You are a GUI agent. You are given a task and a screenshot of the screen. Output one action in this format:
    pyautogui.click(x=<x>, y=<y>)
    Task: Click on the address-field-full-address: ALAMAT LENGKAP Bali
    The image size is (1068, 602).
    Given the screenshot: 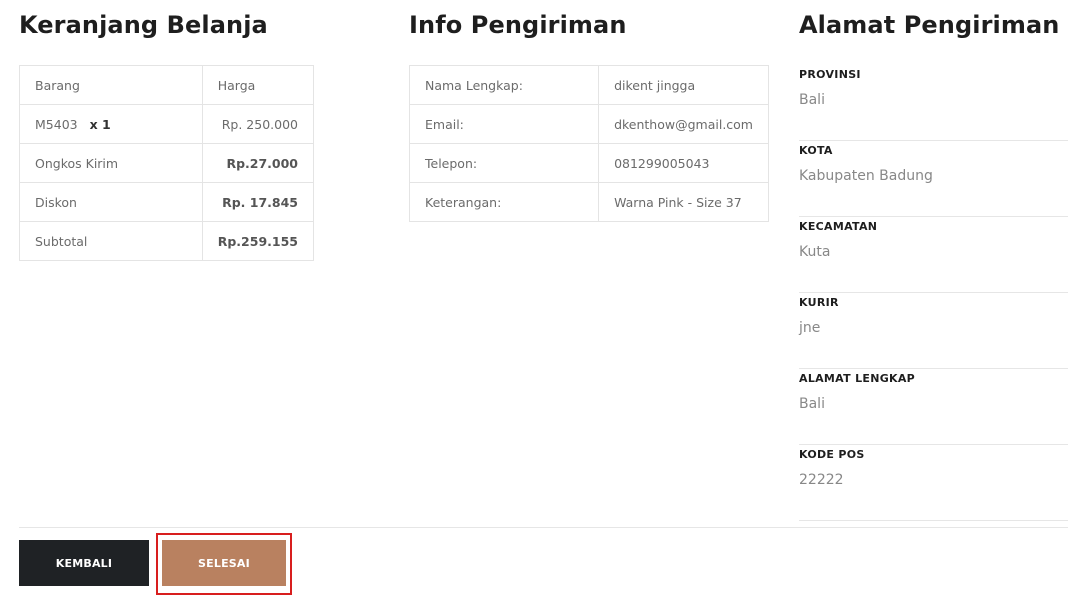 What is the action you would take?
    pyautogui.click(x=933, y=408)
    